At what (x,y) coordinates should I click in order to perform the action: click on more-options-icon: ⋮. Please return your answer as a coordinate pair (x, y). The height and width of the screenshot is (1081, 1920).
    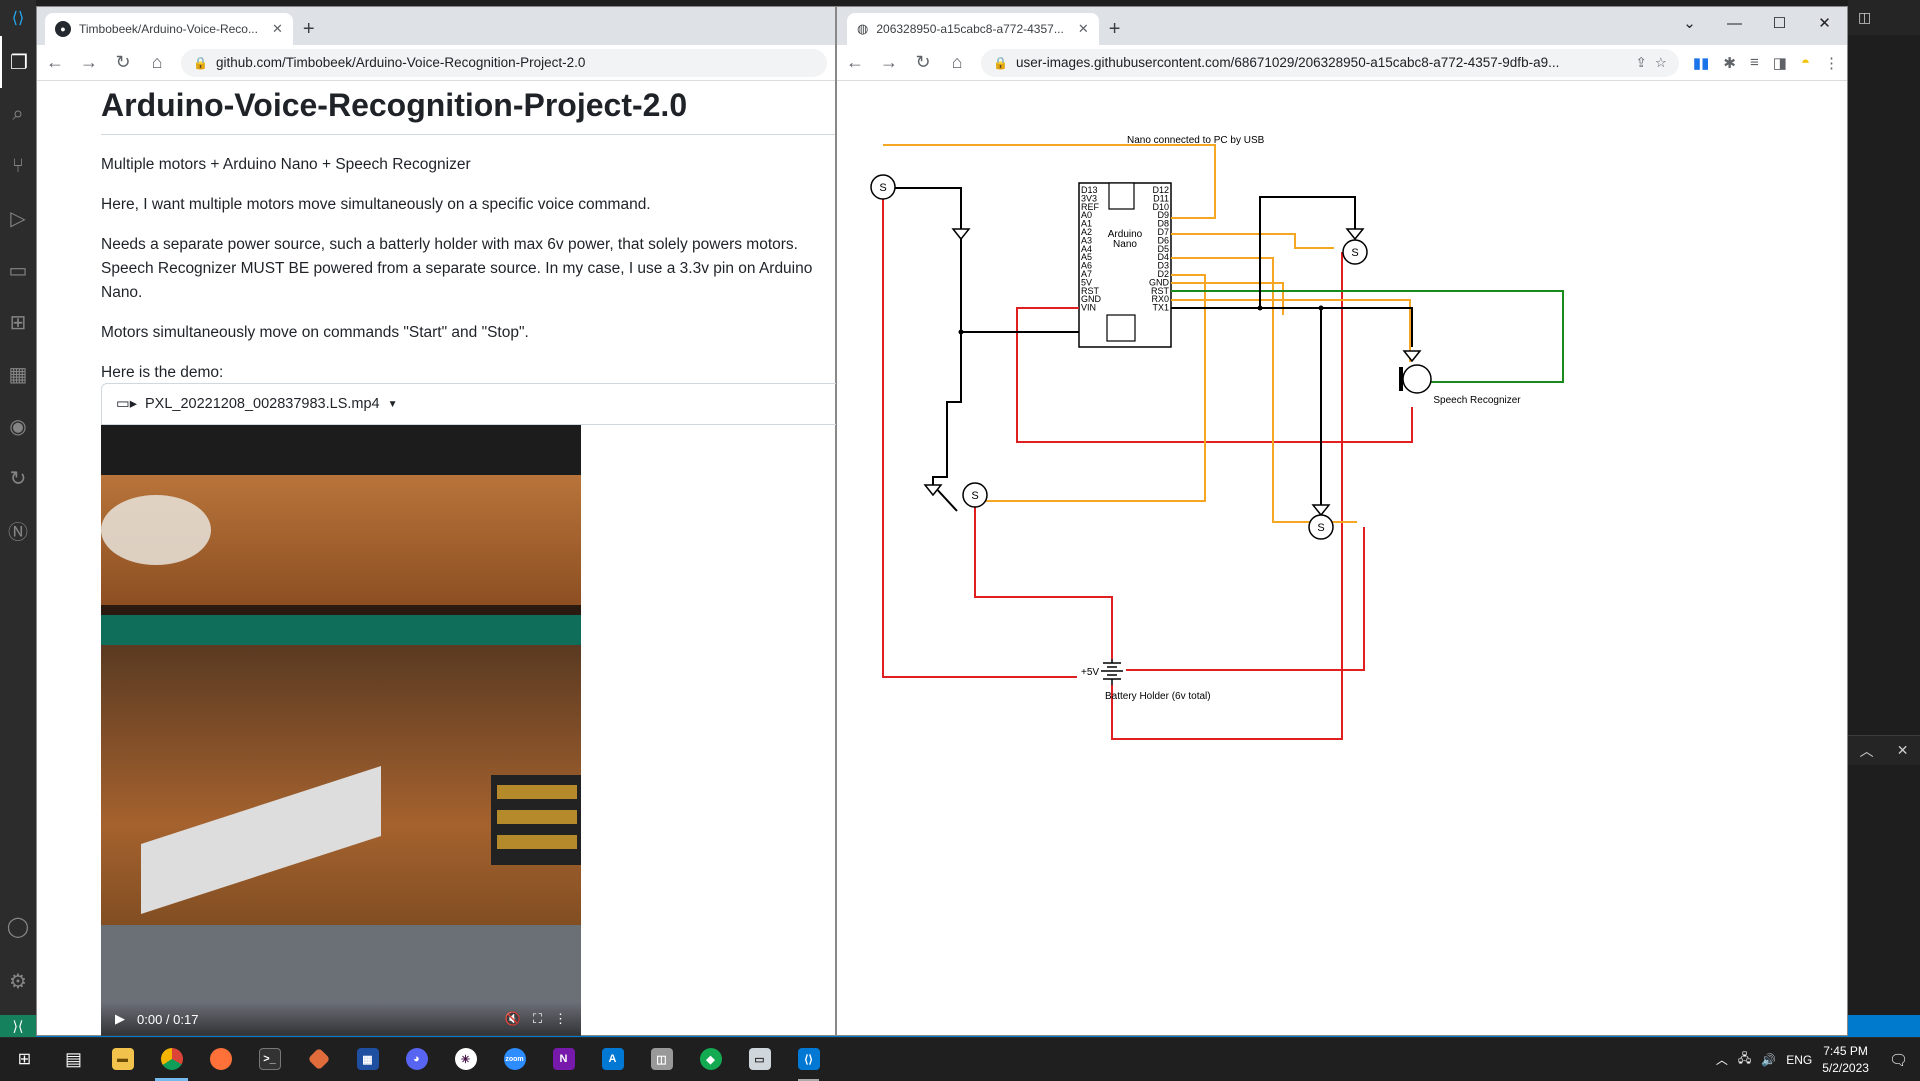
    Looking at the image, I should click on (560, 1019).